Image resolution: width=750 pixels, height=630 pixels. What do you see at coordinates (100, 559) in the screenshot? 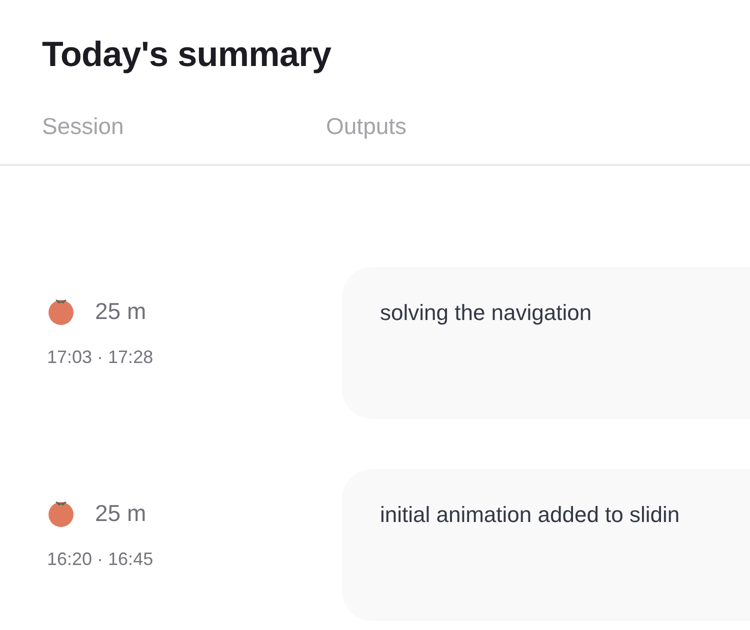
I see `session-time-range: 16:20 · 16:45` at bounding box center [100, 559].